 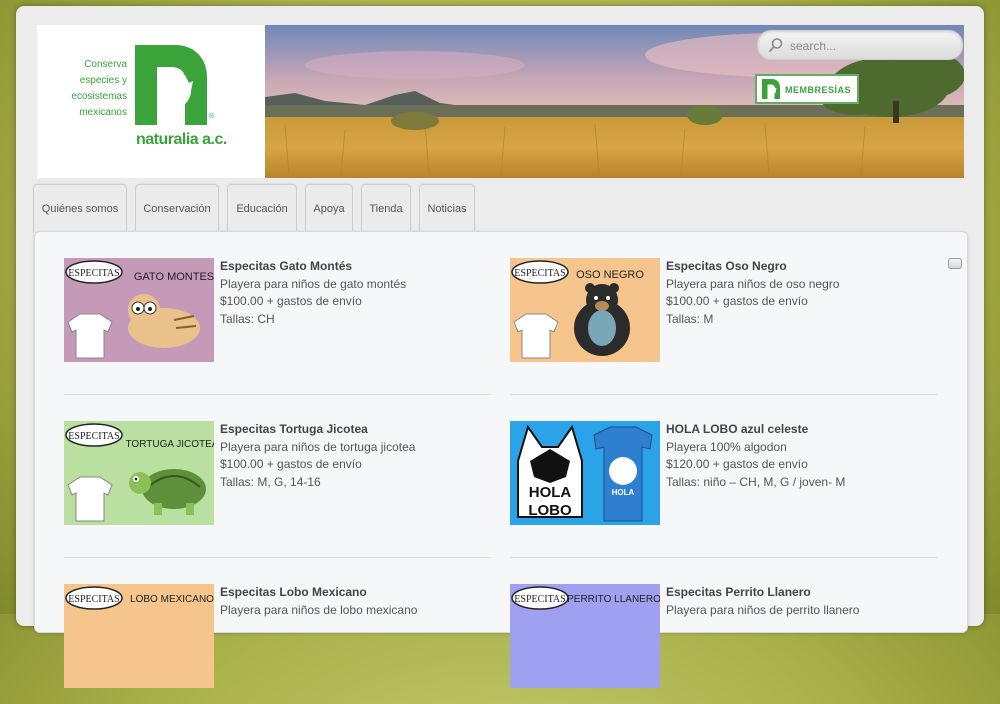 I want to click on product-description: Playera para niños de tortuga jicotea, so click(x=318, y=446).